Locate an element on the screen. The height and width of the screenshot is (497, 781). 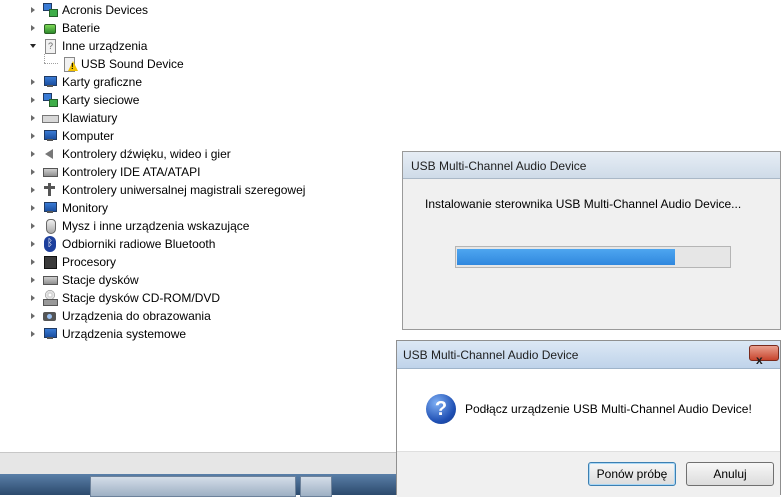
tree-item-acronis-devices: Acronis Devices is located at coordinates (88, 10).